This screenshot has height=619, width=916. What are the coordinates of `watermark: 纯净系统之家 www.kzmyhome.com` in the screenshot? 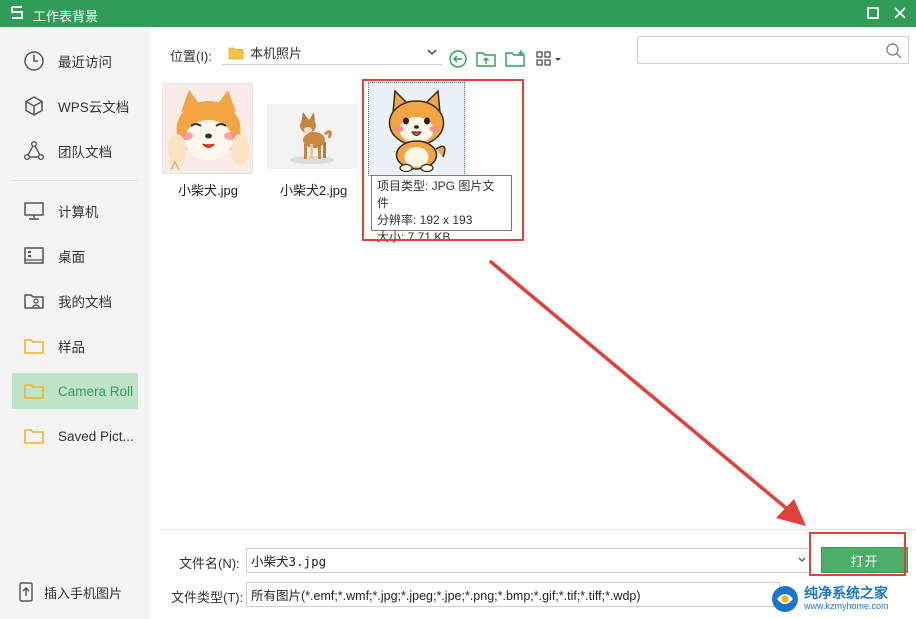 It's located at (843, 598).